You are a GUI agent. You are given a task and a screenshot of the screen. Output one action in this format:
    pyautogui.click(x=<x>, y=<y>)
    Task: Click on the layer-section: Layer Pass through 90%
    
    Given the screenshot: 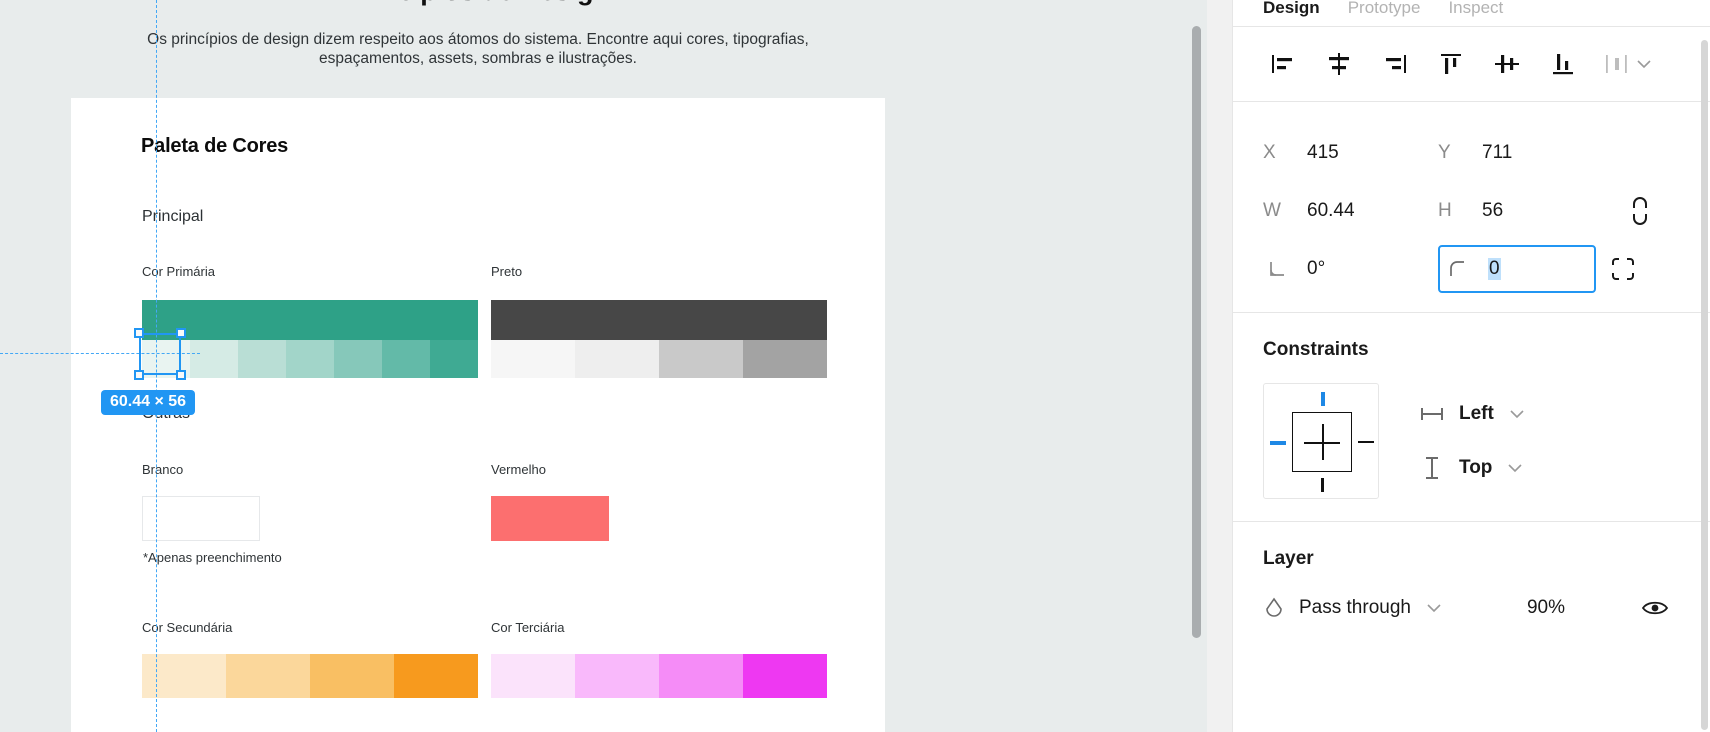 What is the action you would take?
    pyautogui.click(x=1471, y=582)
    